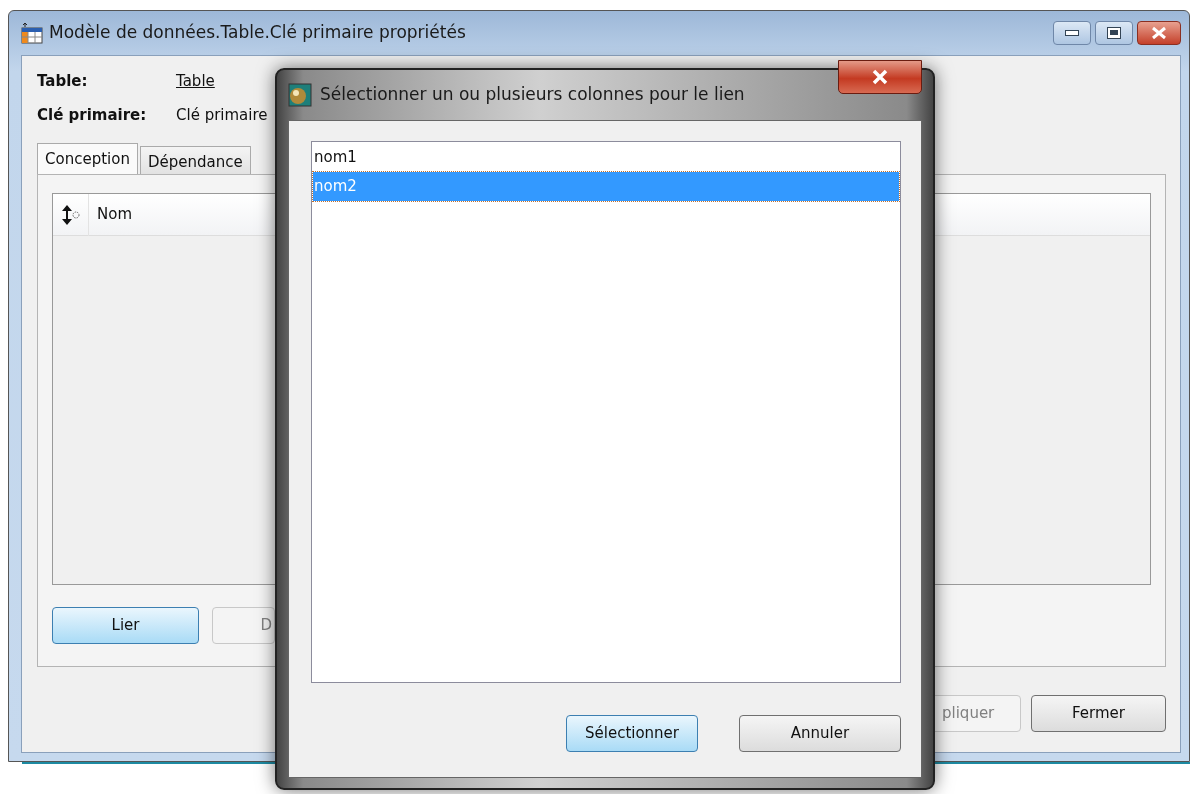  I want to click on minimize-icon, so click(1072, 33).